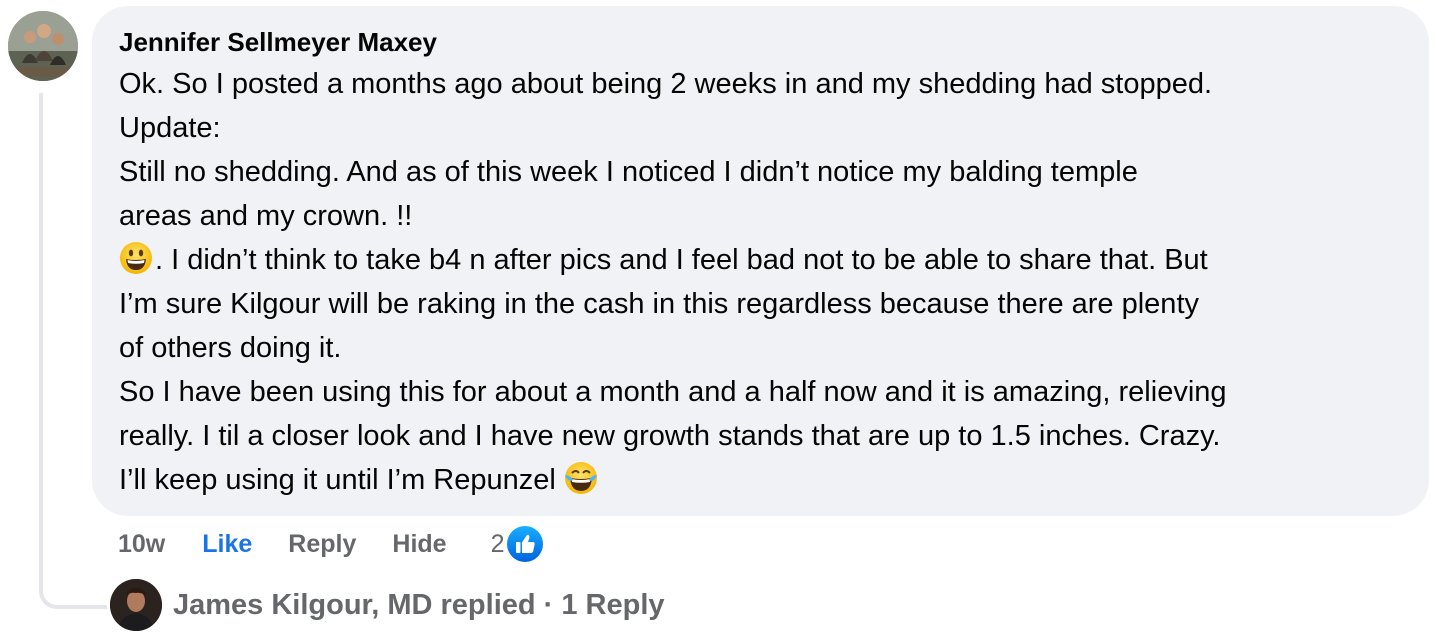 This screenshot has height=644, width=1438. Describe the element at coordinates (762, 480) in the screenshot. I see `comment-line-with-emoji: I’ll keep using it until I’m Repunzel` at that location.